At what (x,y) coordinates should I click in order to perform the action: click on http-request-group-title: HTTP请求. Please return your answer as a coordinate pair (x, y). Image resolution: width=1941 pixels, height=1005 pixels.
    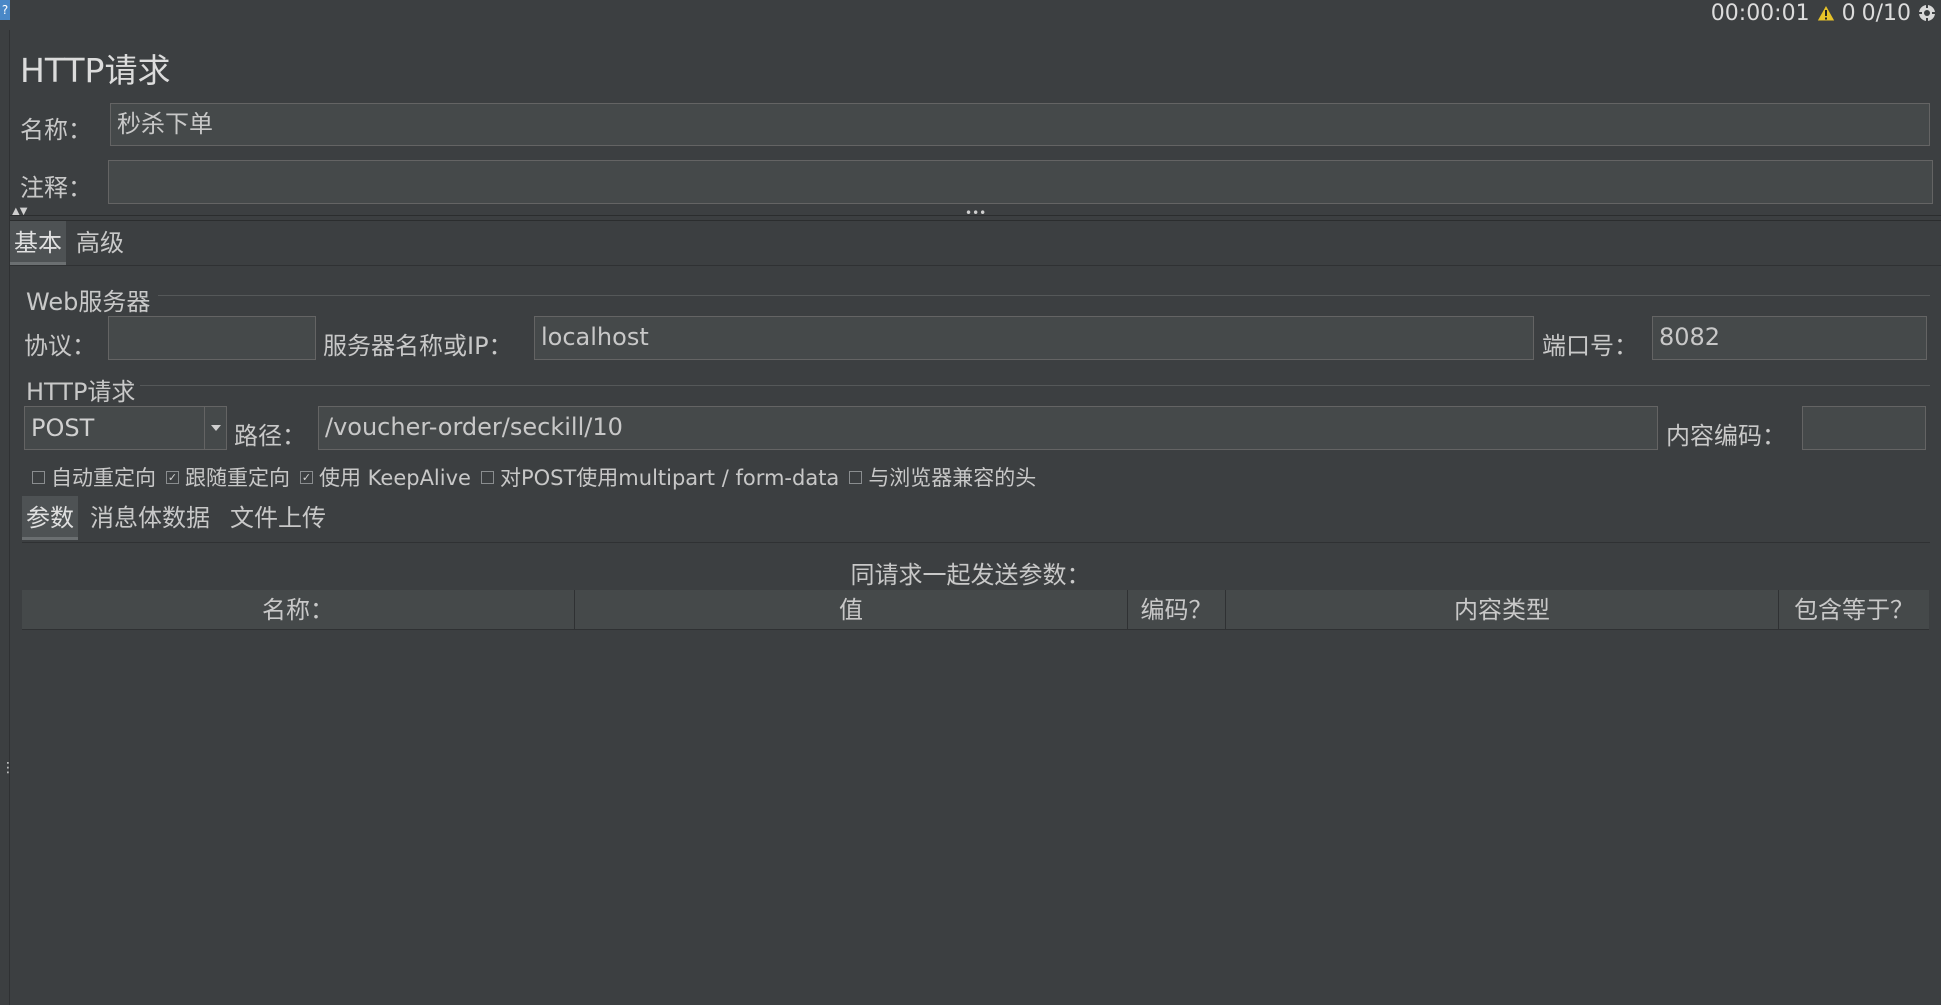
    Looking at the image, I should click on (81, 392).